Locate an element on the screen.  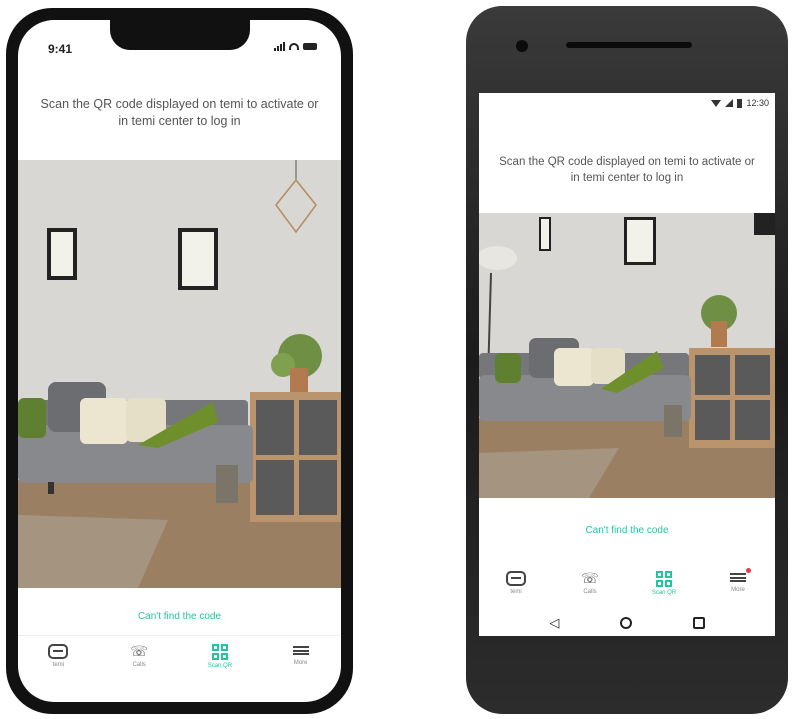
android-nav-bar: ◁ is located at coordinates (627, 622).